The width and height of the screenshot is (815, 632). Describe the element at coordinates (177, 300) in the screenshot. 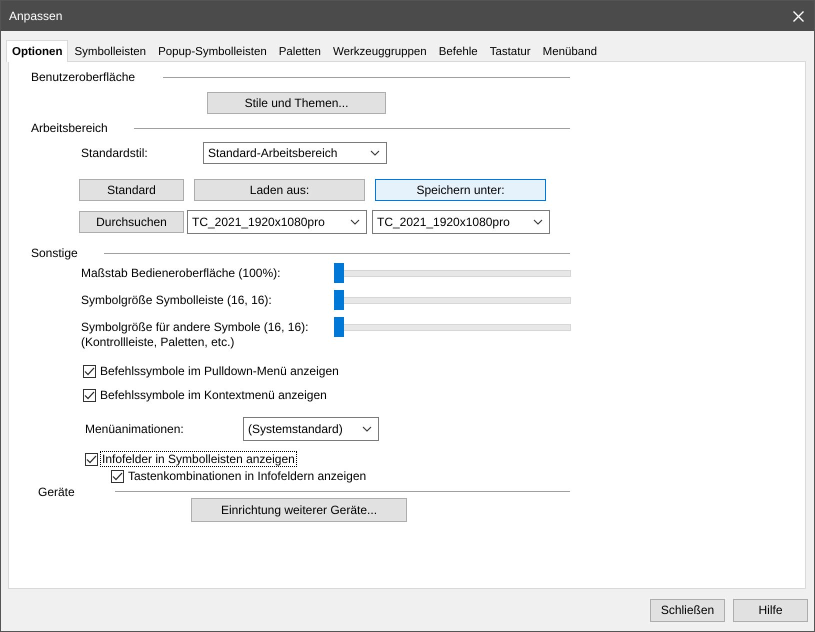

I see `slider-label: Symbolgröße Symbolleiste (16, 16):` at that location.